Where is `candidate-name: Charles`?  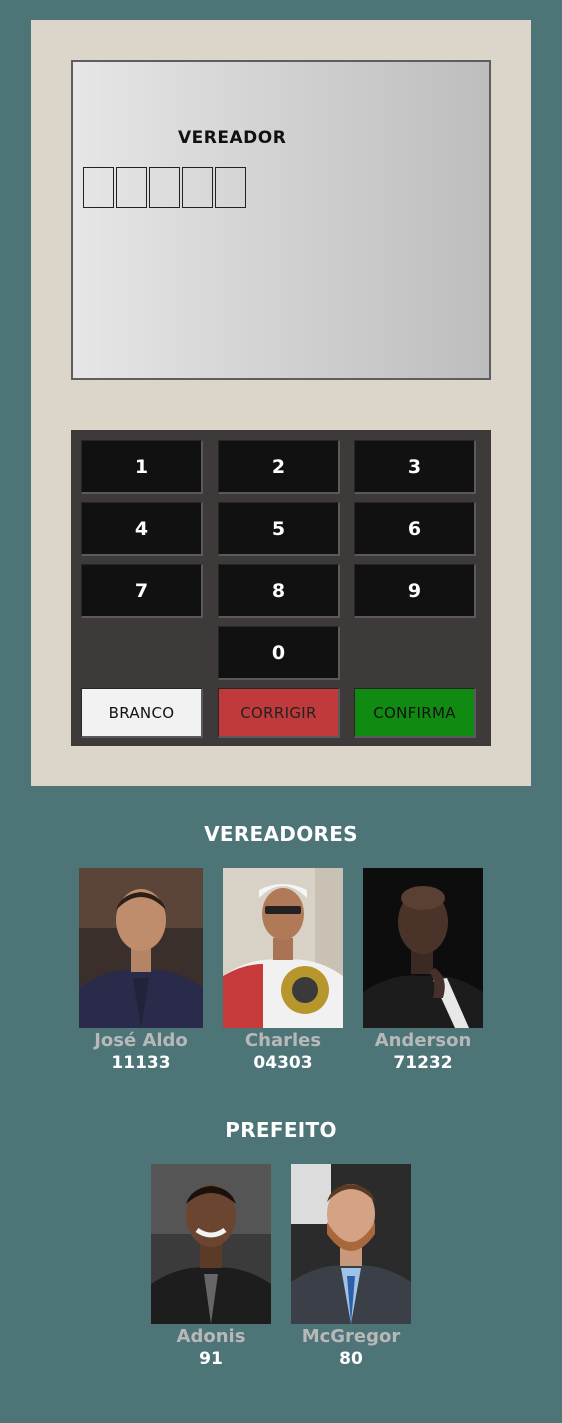
candidate-name: Charles is located at coordinates (283, 1040).